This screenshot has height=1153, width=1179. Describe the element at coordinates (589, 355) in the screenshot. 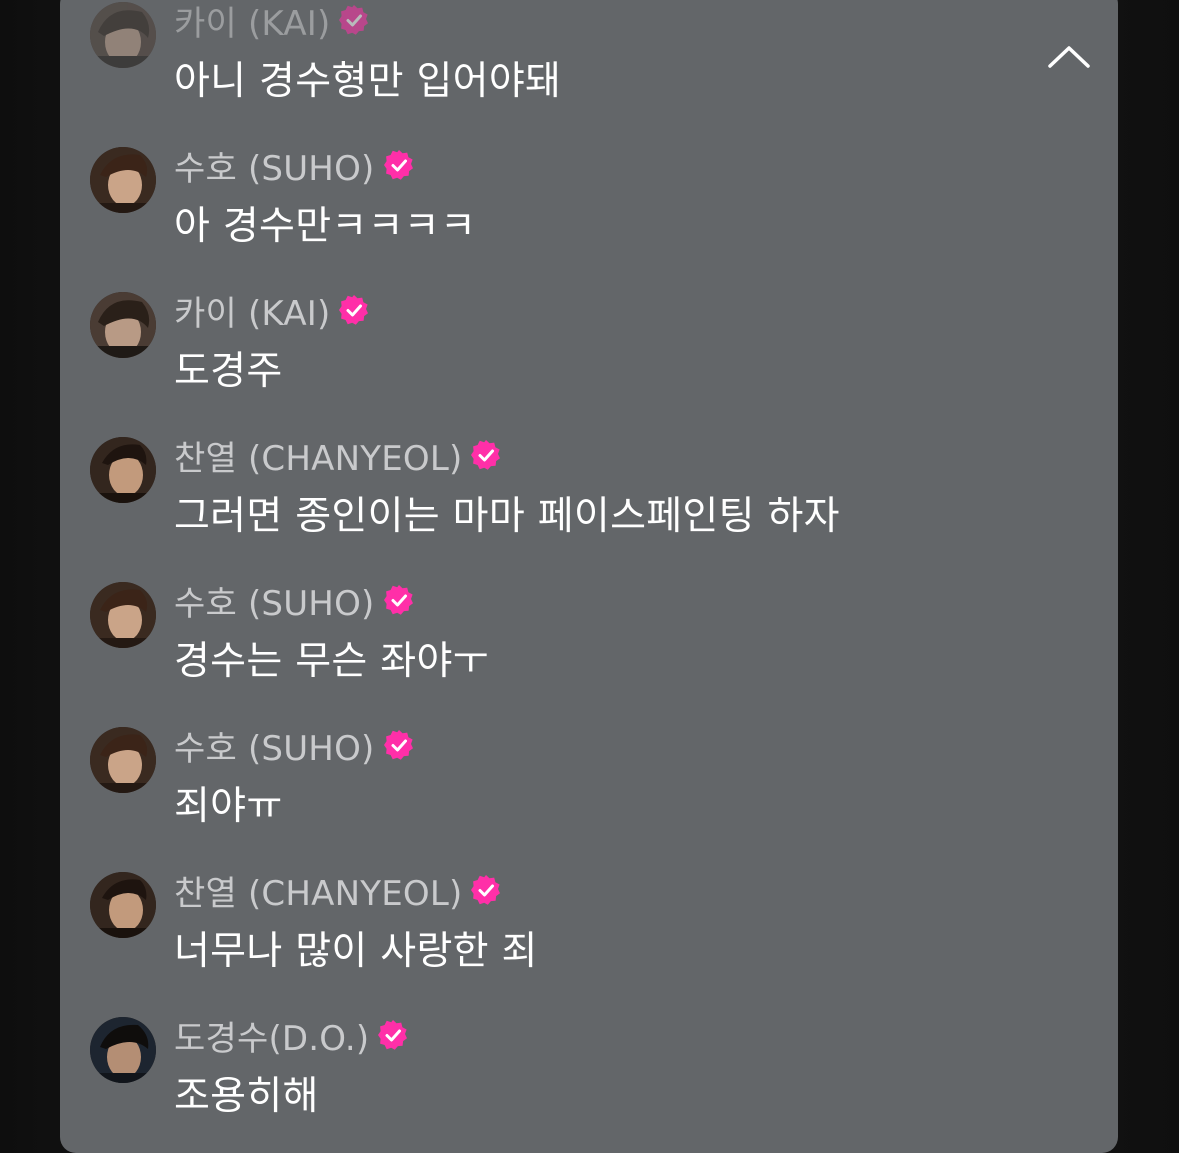

I see `chat-message: 카이 (KAI) 도경주` at that location.